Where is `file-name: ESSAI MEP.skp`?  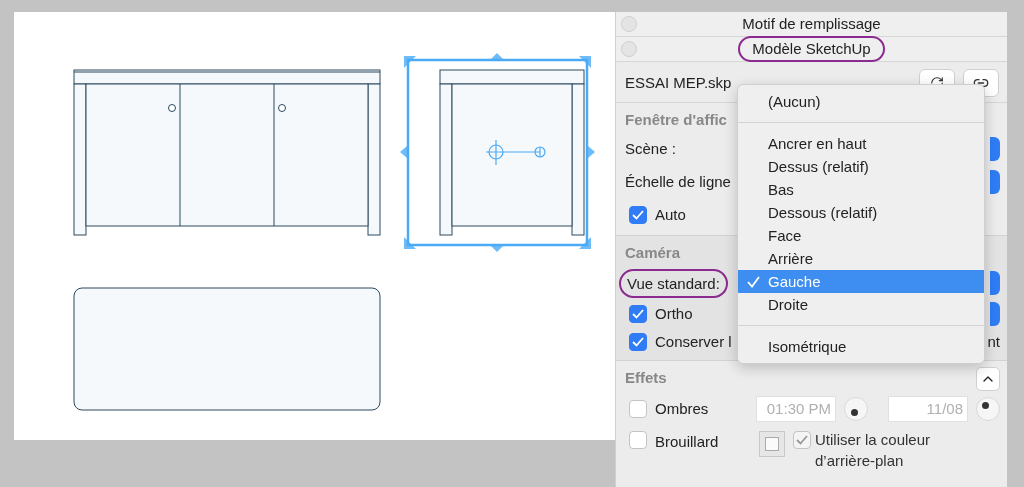
file-name: ESSAI MEP.skp is located at coordinates (678, 83).